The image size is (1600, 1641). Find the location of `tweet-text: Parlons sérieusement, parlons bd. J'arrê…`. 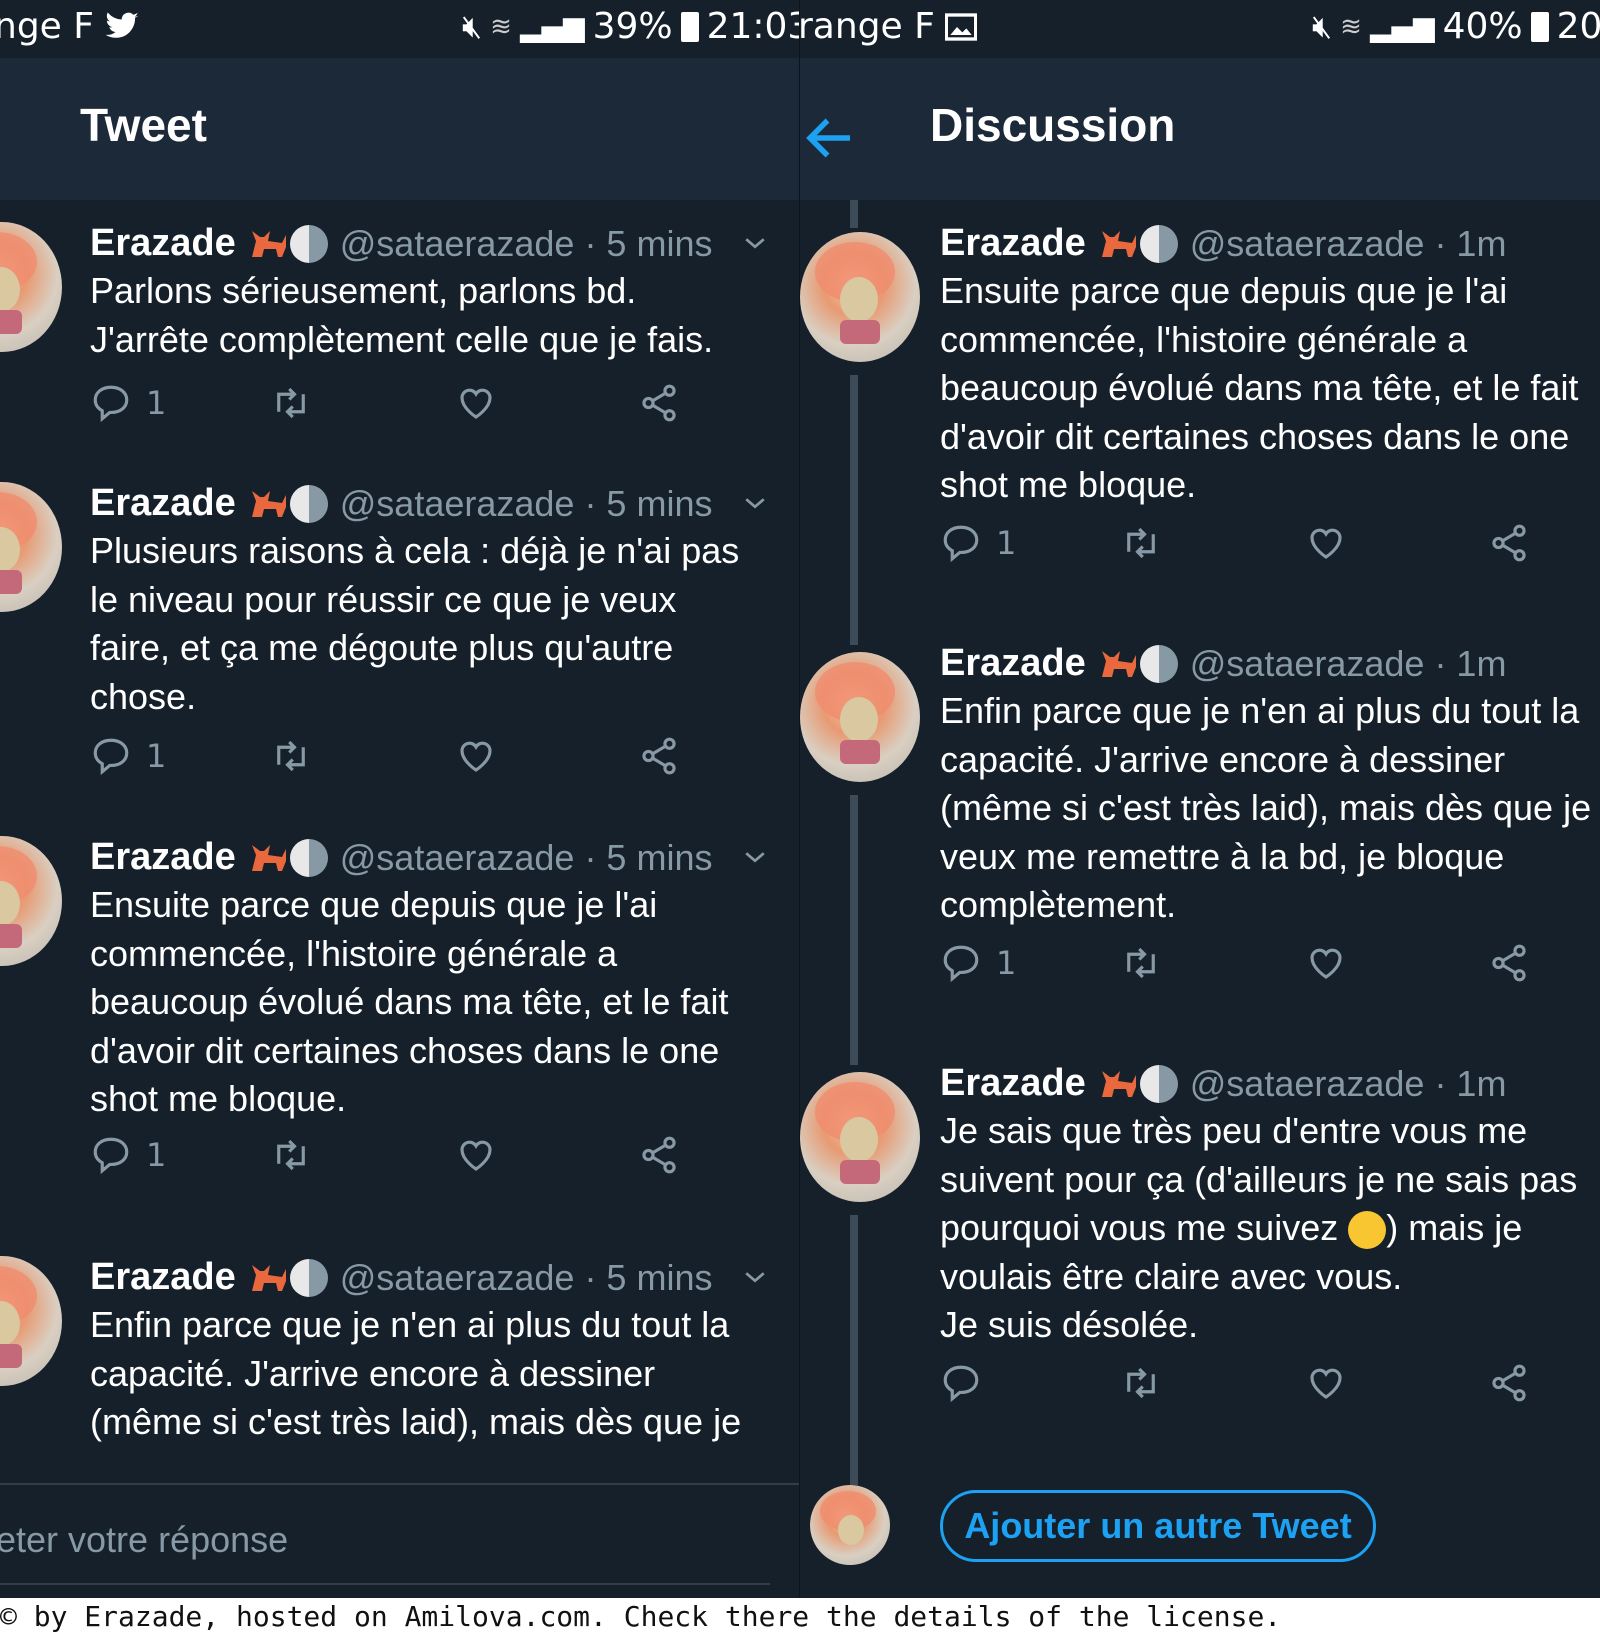

tweet-text: Parlons sérieusement, parlons bd. J'arrê… is located at coordinates (402, 315).